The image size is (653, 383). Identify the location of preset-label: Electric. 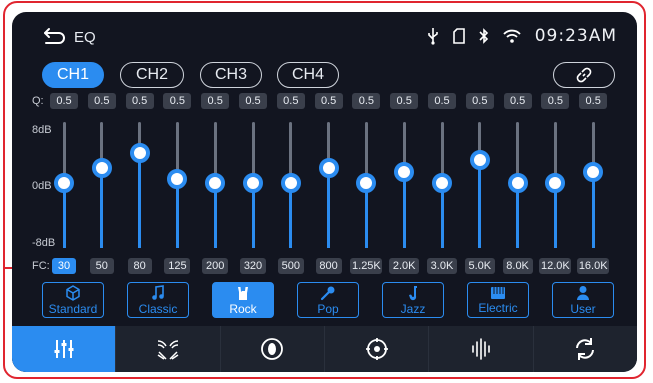
(498, 307).